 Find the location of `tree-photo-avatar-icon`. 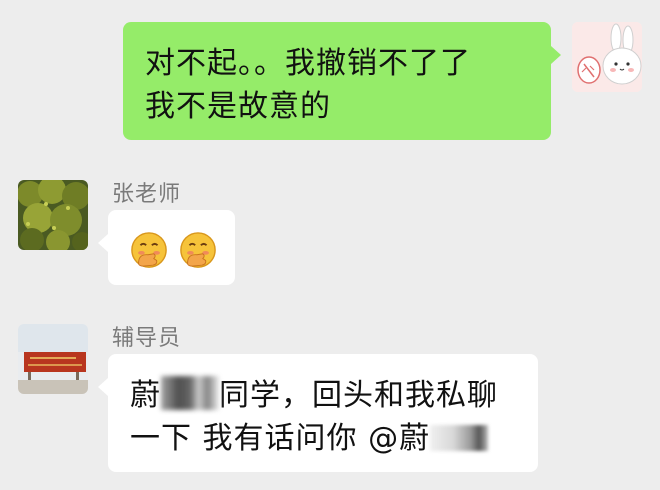

tree-photo-avatar-icon is located at coordinates (53, 215).